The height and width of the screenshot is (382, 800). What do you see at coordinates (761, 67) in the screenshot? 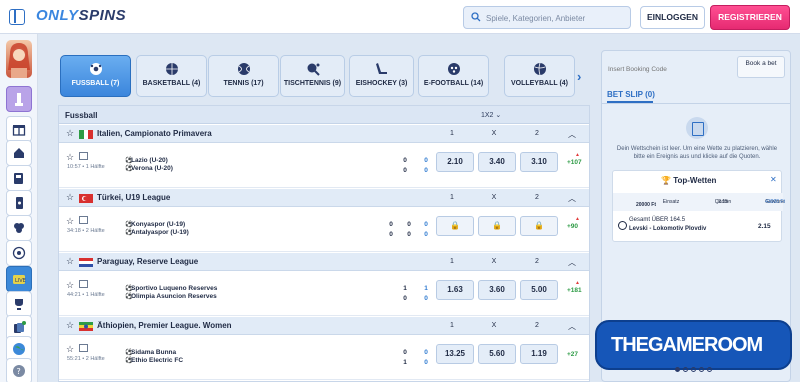
I see `book-bet-button: Book a bet` at bounding box center [761, 67].